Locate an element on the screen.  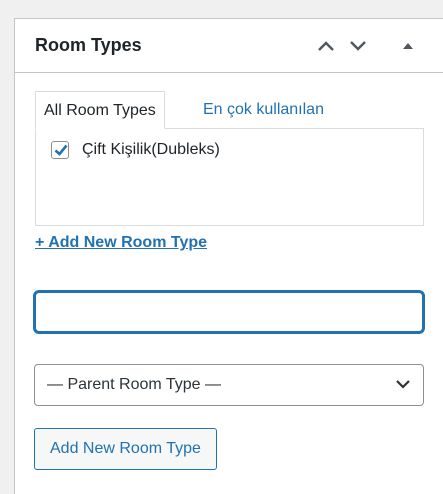
parent-room-type-select: — Parent Room Type — is located at coordinates (229, 385).